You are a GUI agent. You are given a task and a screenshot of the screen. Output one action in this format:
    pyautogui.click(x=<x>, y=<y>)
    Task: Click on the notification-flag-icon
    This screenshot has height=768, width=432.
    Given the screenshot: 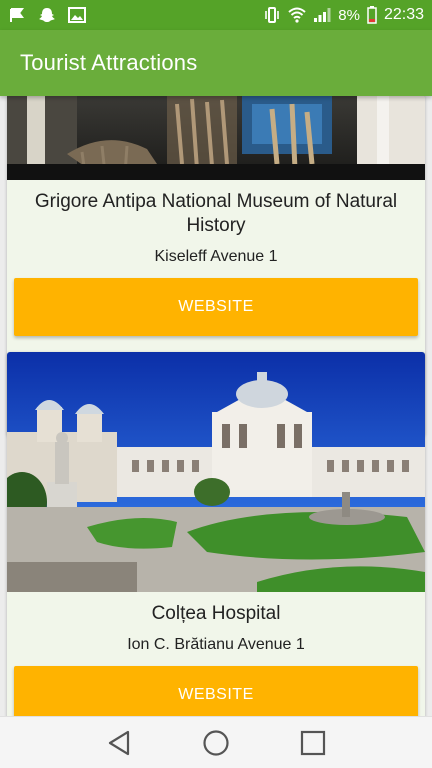 What is the action you would take?
    pyautogui.click(x=17, y=15)
    